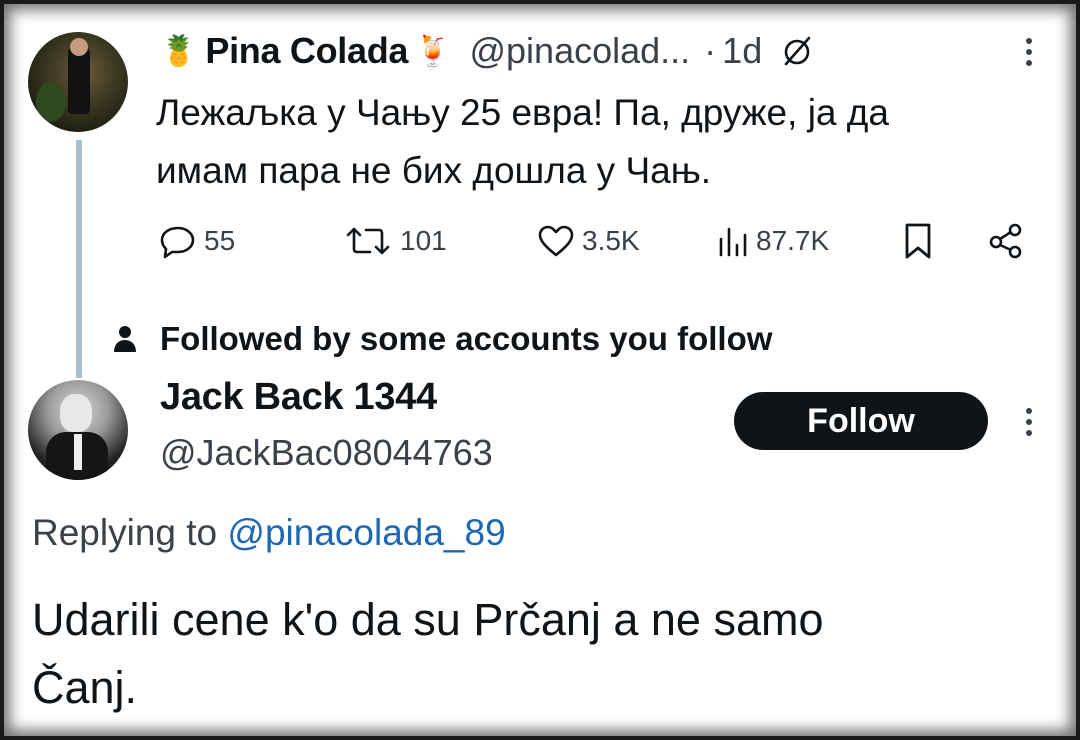 This screenshot has width=1080, height=740. I want to click on reply-text-line: Čanj., so click(85, 687).